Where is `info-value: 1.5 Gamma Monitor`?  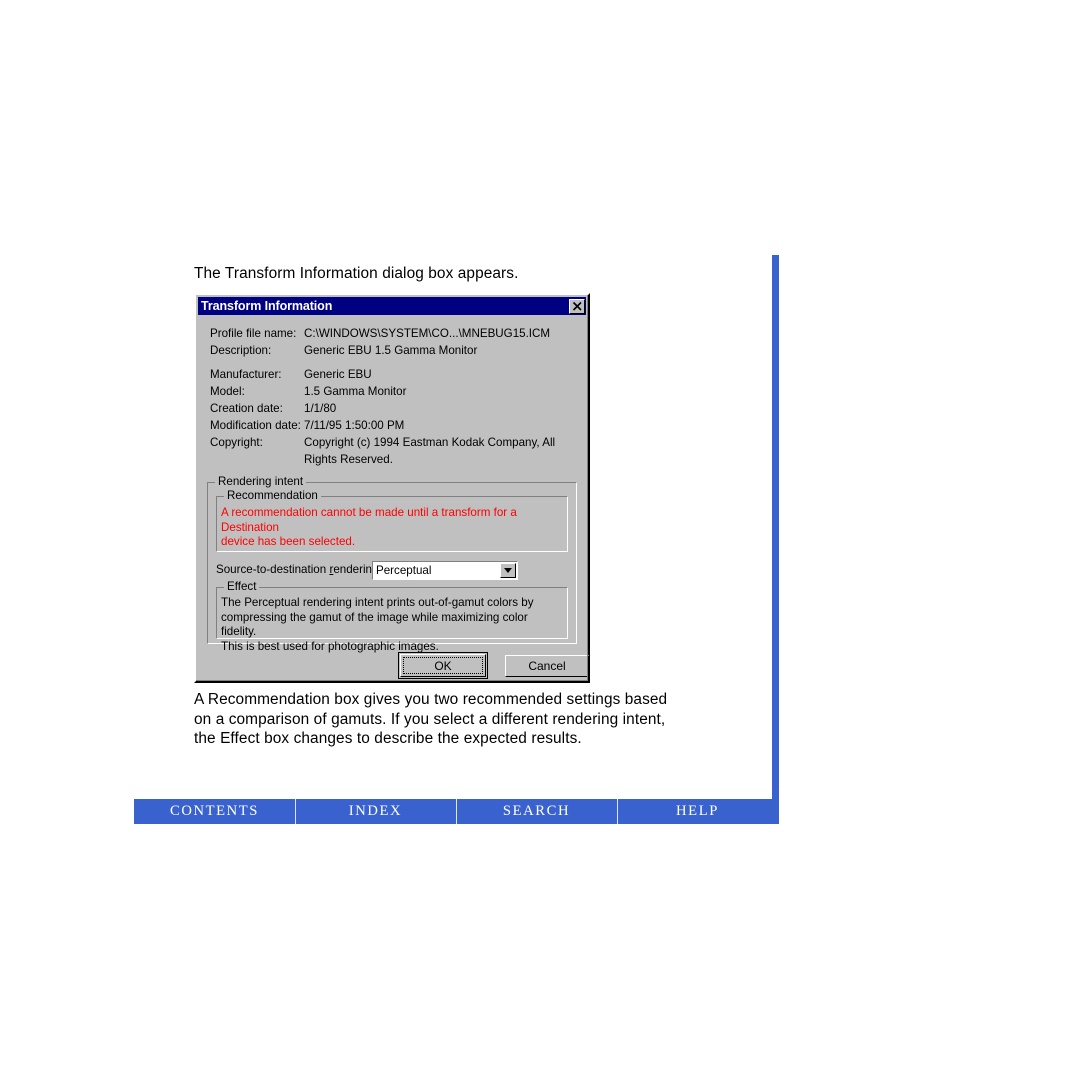
info-value: 1.5 Gamma Monitor is located at coordinates (355, 391).